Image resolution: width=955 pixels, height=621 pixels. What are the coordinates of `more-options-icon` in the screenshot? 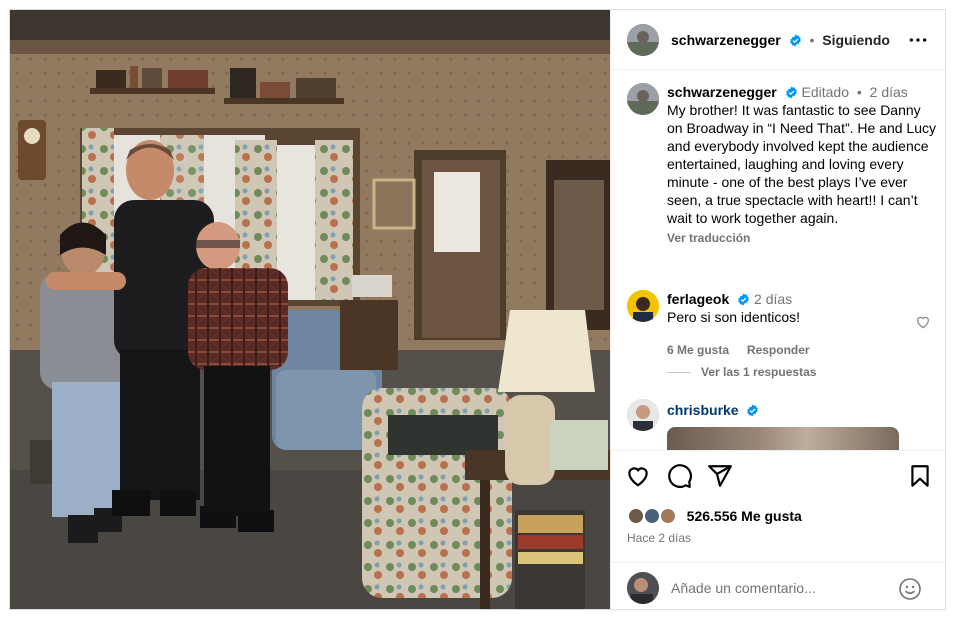 It's located at (918, 40).